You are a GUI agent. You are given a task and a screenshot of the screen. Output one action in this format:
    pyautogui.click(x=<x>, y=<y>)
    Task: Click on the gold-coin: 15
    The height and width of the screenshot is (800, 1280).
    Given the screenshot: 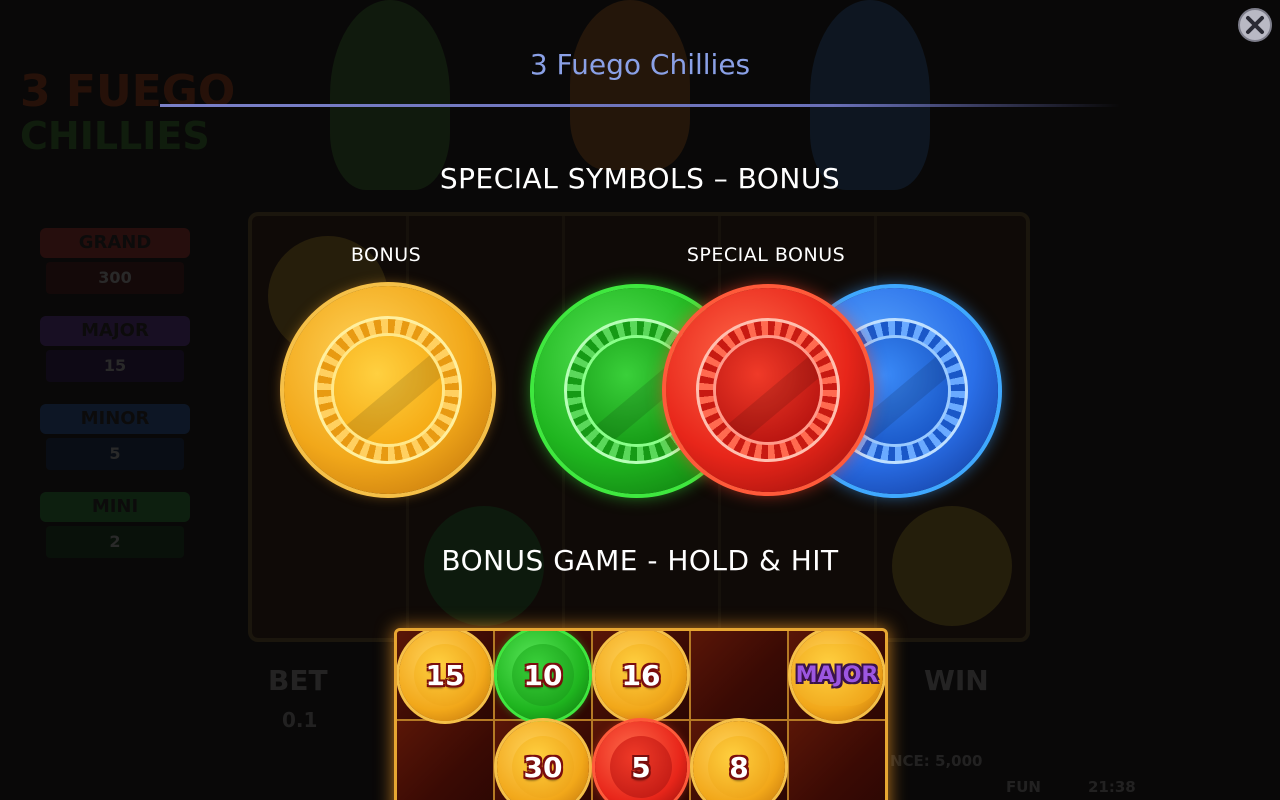 What is the action you would take?
    pyautogui.click(x=445, y=676)
    